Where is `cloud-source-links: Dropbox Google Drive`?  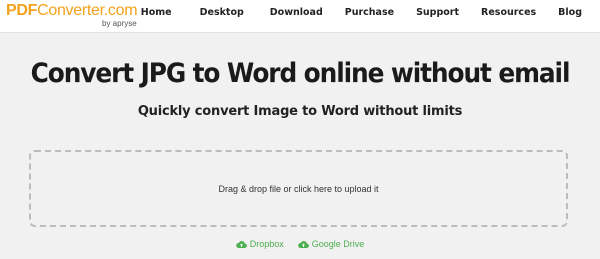
cloud-source-links: Dropbox Google Drive is located at coordinates (300, 244).